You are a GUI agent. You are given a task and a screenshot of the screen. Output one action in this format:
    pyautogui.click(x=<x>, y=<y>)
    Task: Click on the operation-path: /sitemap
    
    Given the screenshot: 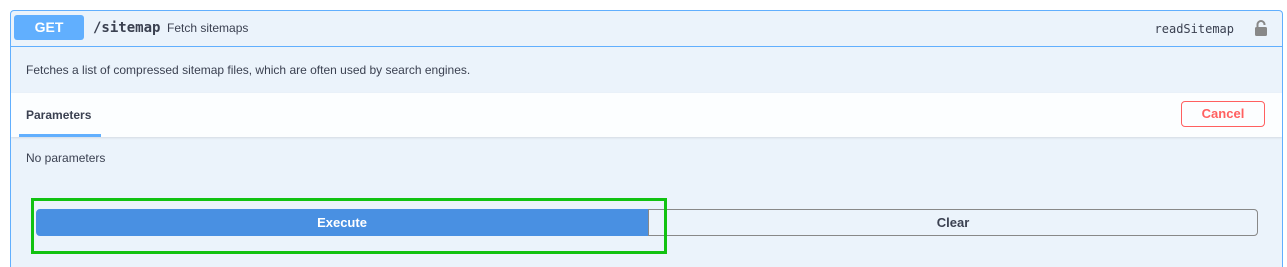 What is the action you would take?
    pyautogui.click(x=127, y=28)
    